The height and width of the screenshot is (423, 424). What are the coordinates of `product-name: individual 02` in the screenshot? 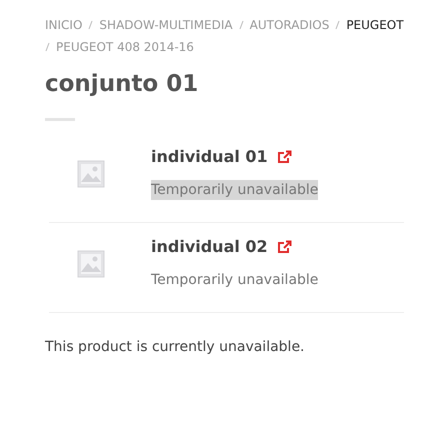 It's located at (209, 246).